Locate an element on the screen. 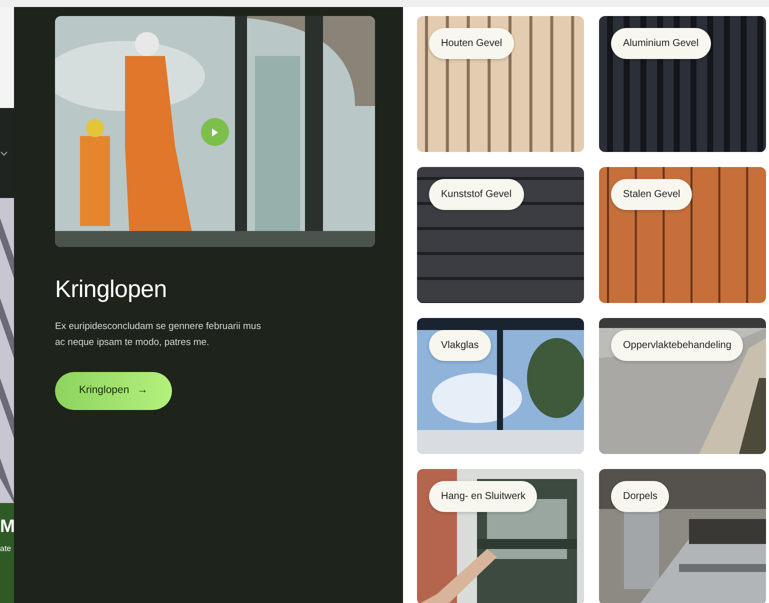 The image size is (769, 603). category-tile: Hang- en Sluitwerk is located at coordinates (500, 536).